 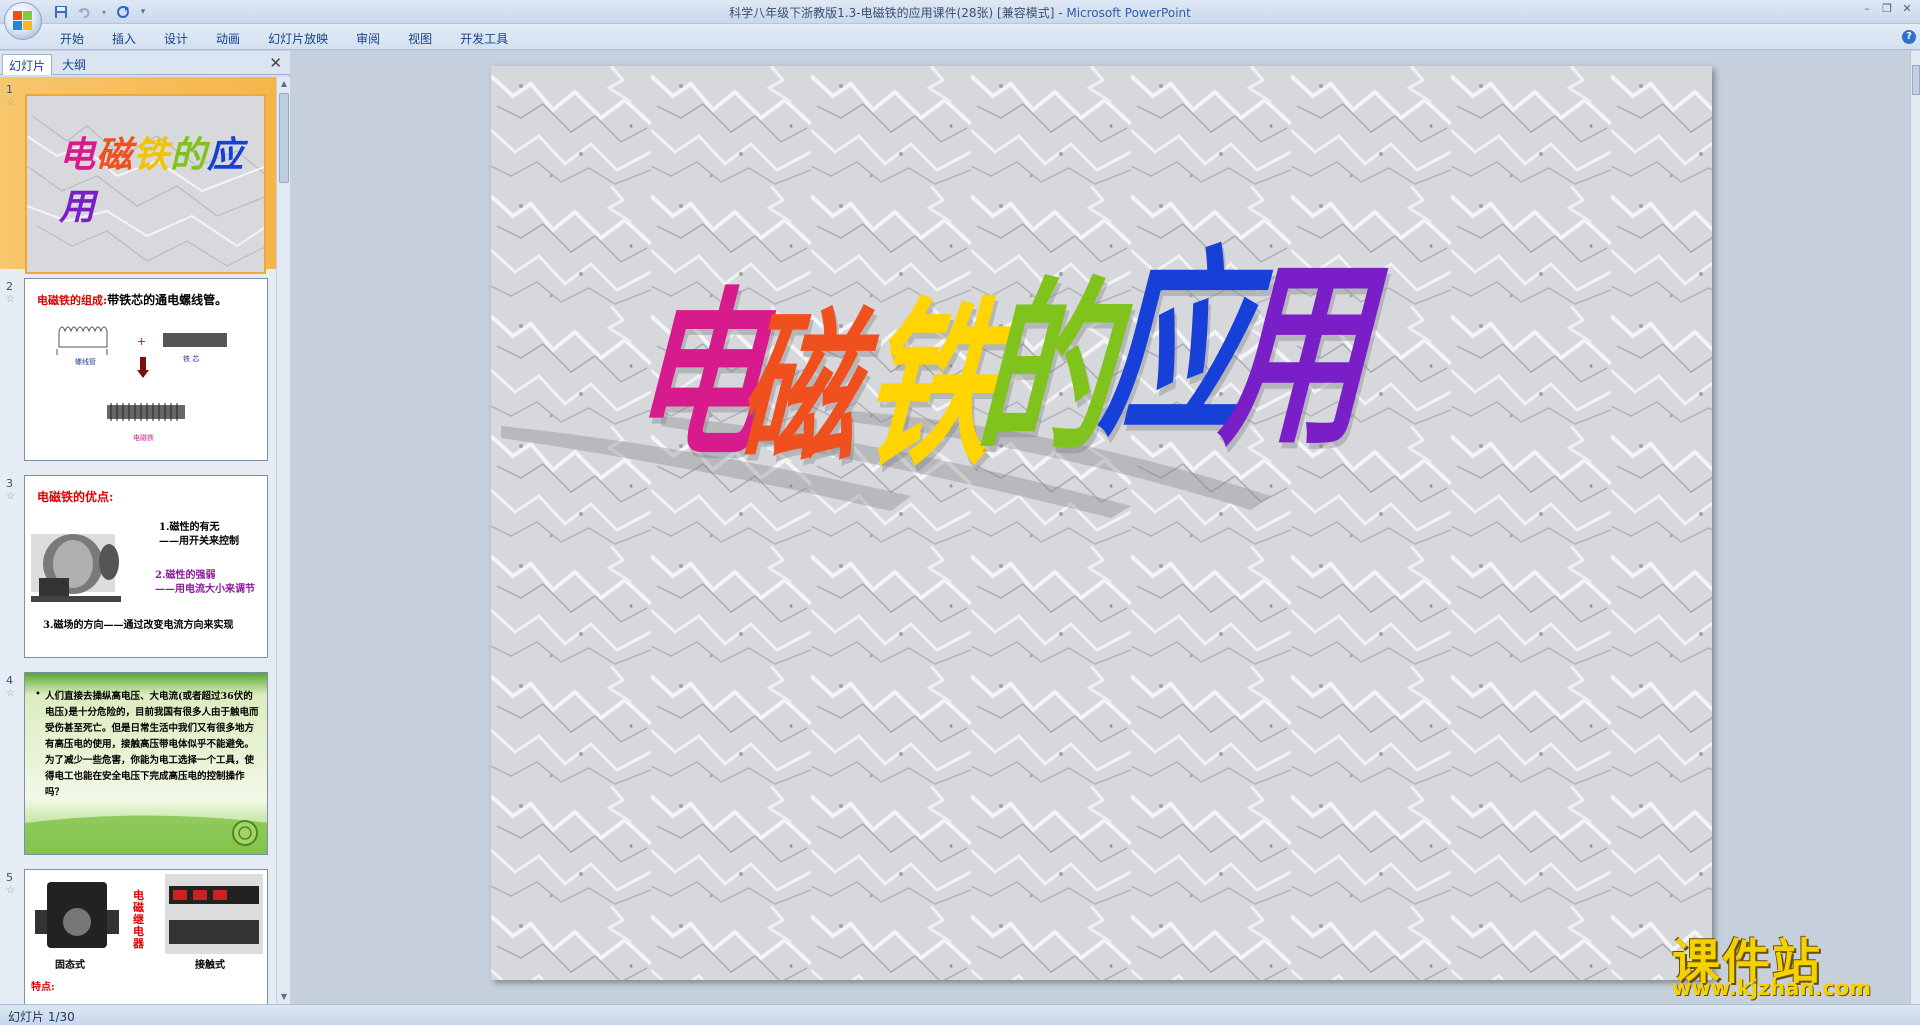 What do you see at coordinates (85, 362) in the screenshot?
I see `diagram-label: 螺线管` at bounding box center [85, 362].